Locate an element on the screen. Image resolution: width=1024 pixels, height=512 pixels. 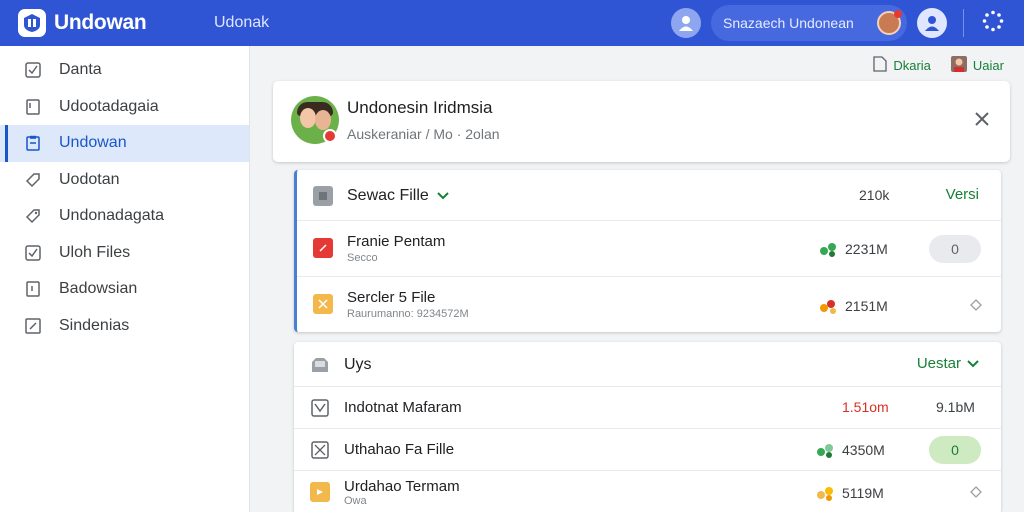
sidebar-item-uloh-files: Uloh Files is located at coordinates (124, 253).